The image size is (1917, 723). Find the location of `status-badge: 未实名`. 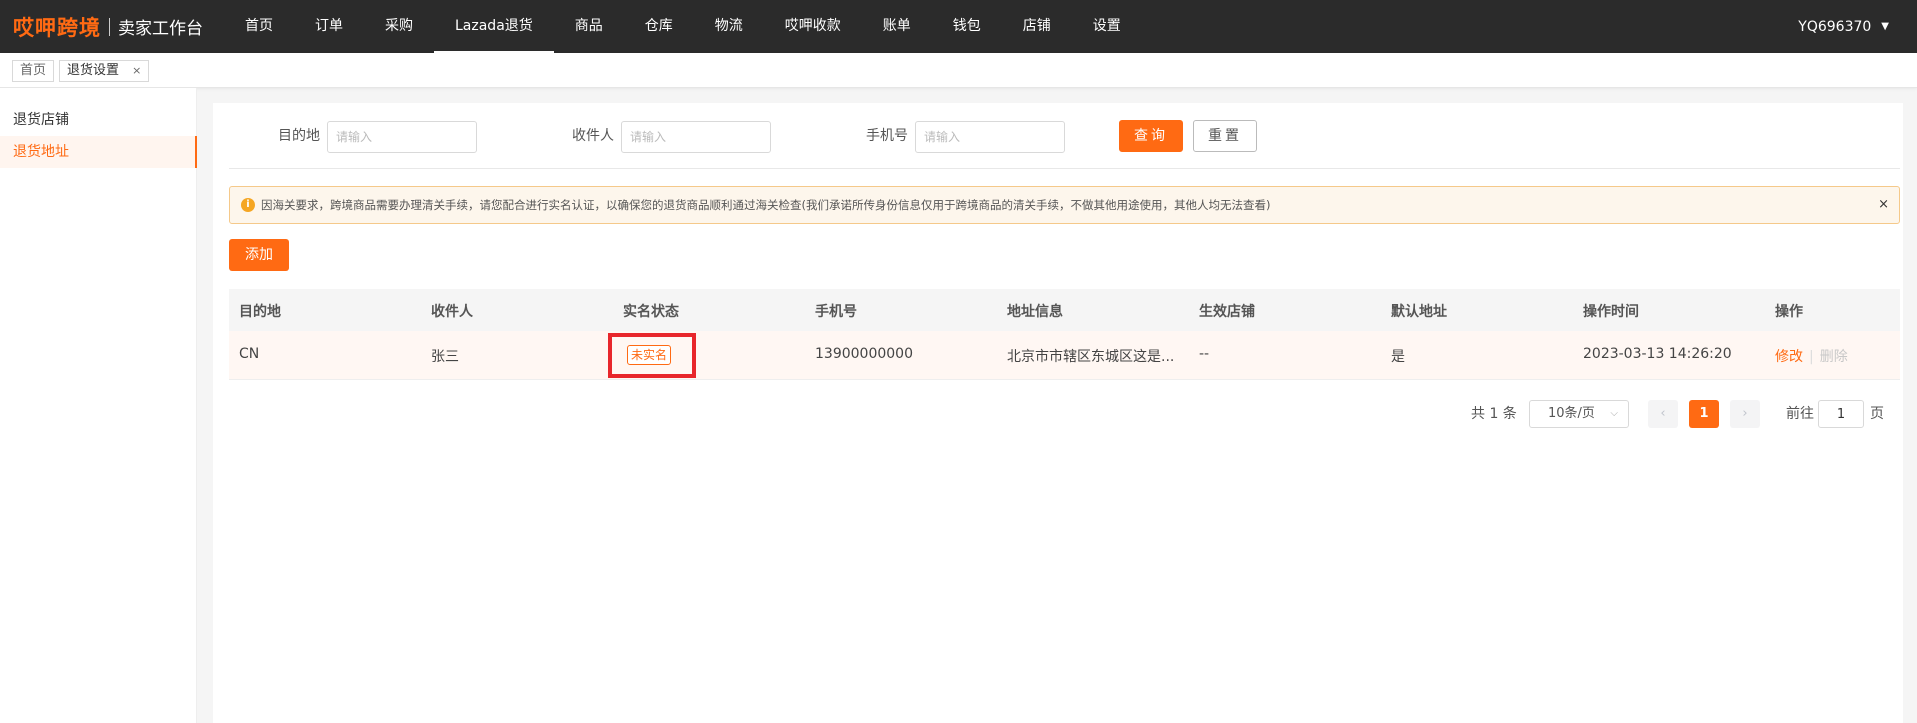

status-badge: 未实名 is located at coordinates (649, 355).